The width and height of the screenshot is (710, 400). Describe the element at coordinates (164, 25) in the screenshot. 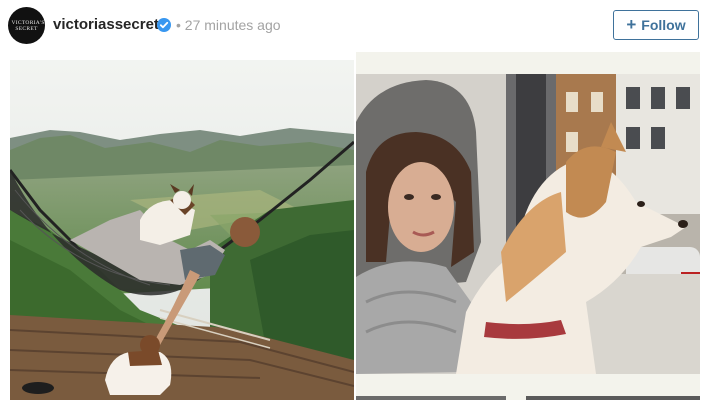

I see `verified-badge-icon` at that location.